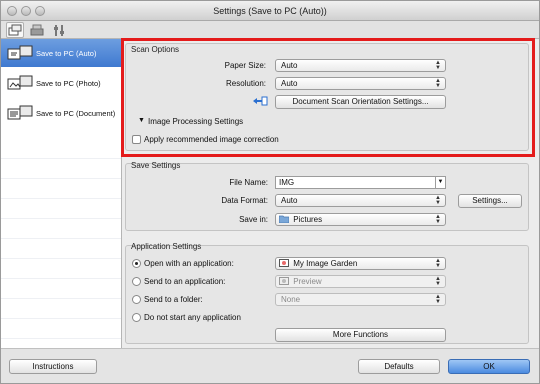  I want to click on toolbar, so click(270, 30).